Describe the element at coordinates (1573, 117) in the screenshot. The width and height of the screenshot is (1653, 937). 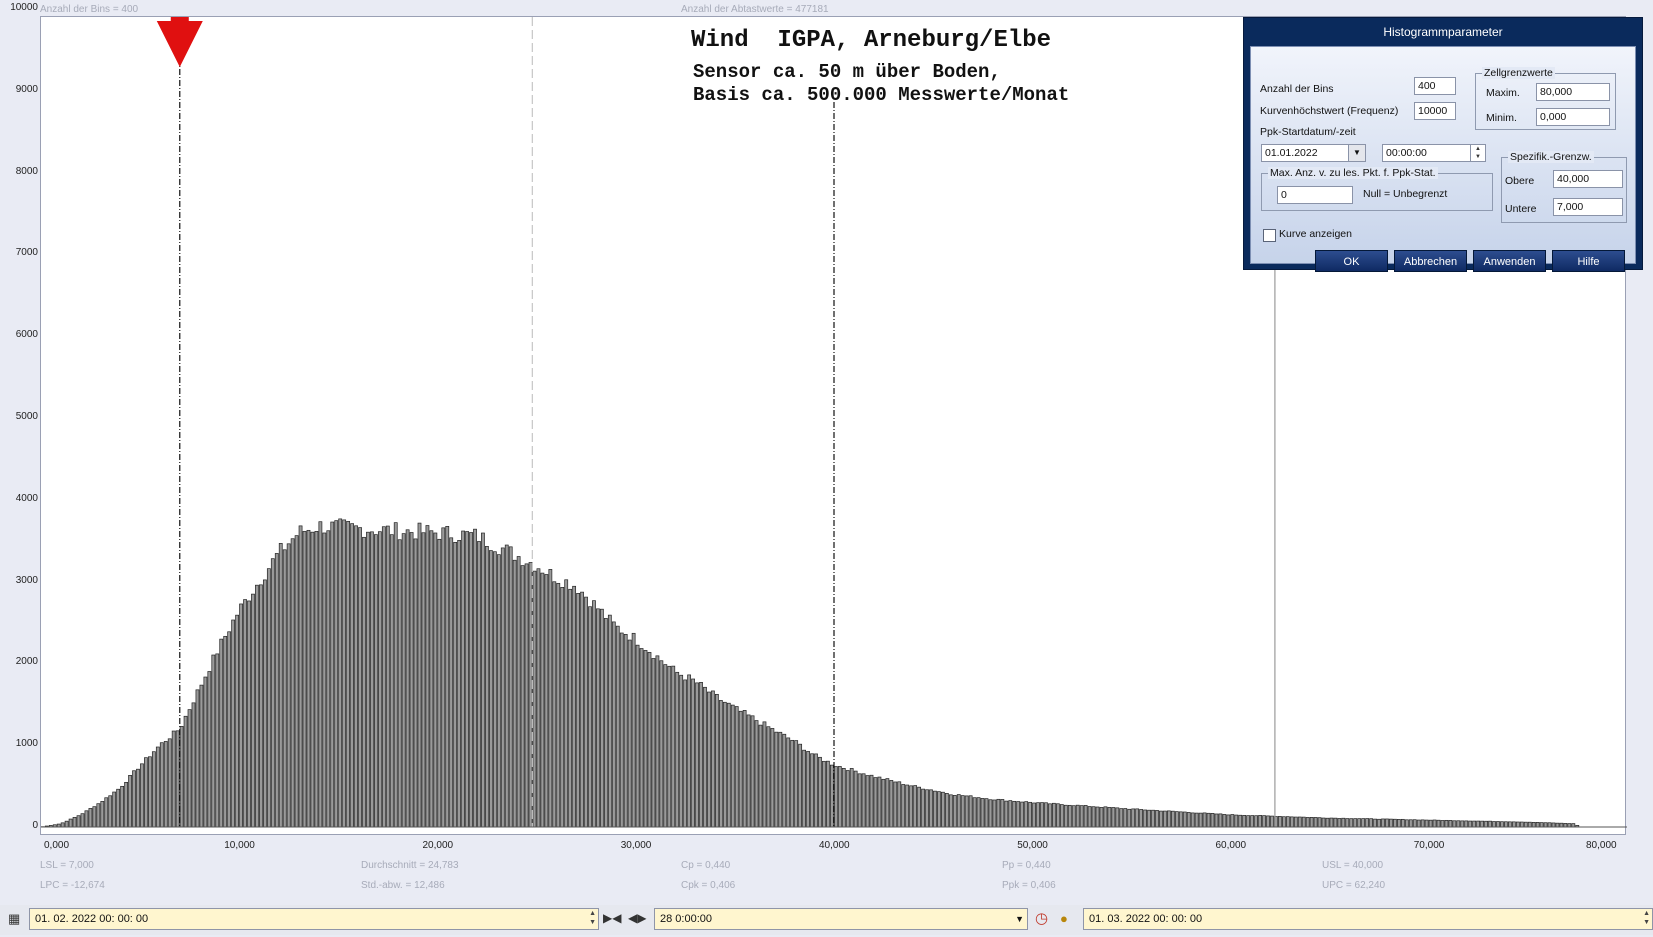
I see `min-input: 0,000` at that location.